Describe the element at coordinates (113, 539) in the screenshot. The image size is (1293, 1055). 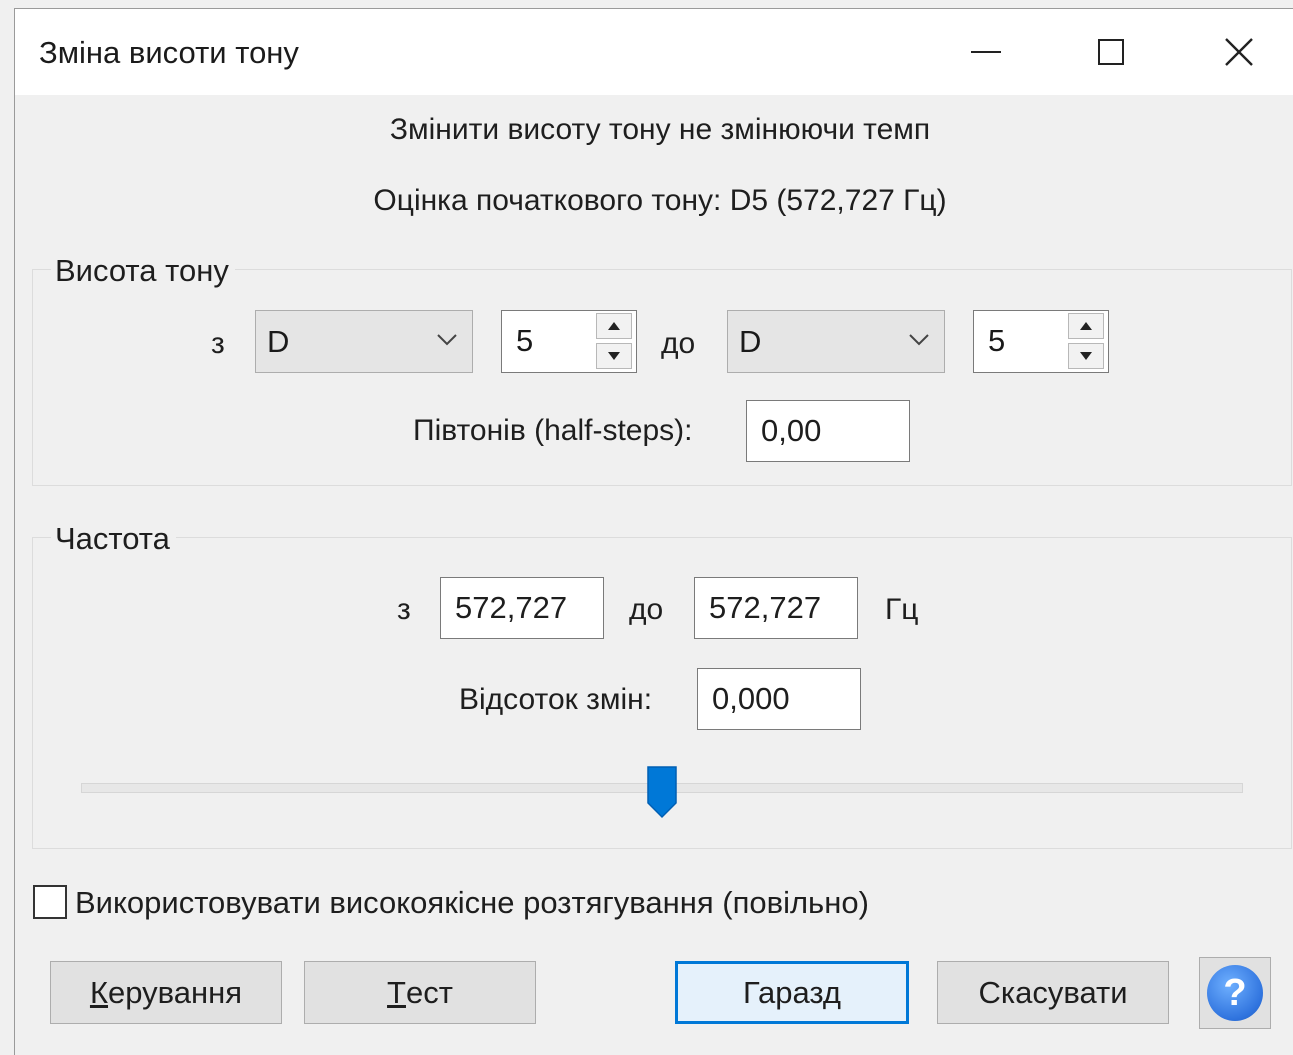
I see `frequency-group-label: Частота` at that location.